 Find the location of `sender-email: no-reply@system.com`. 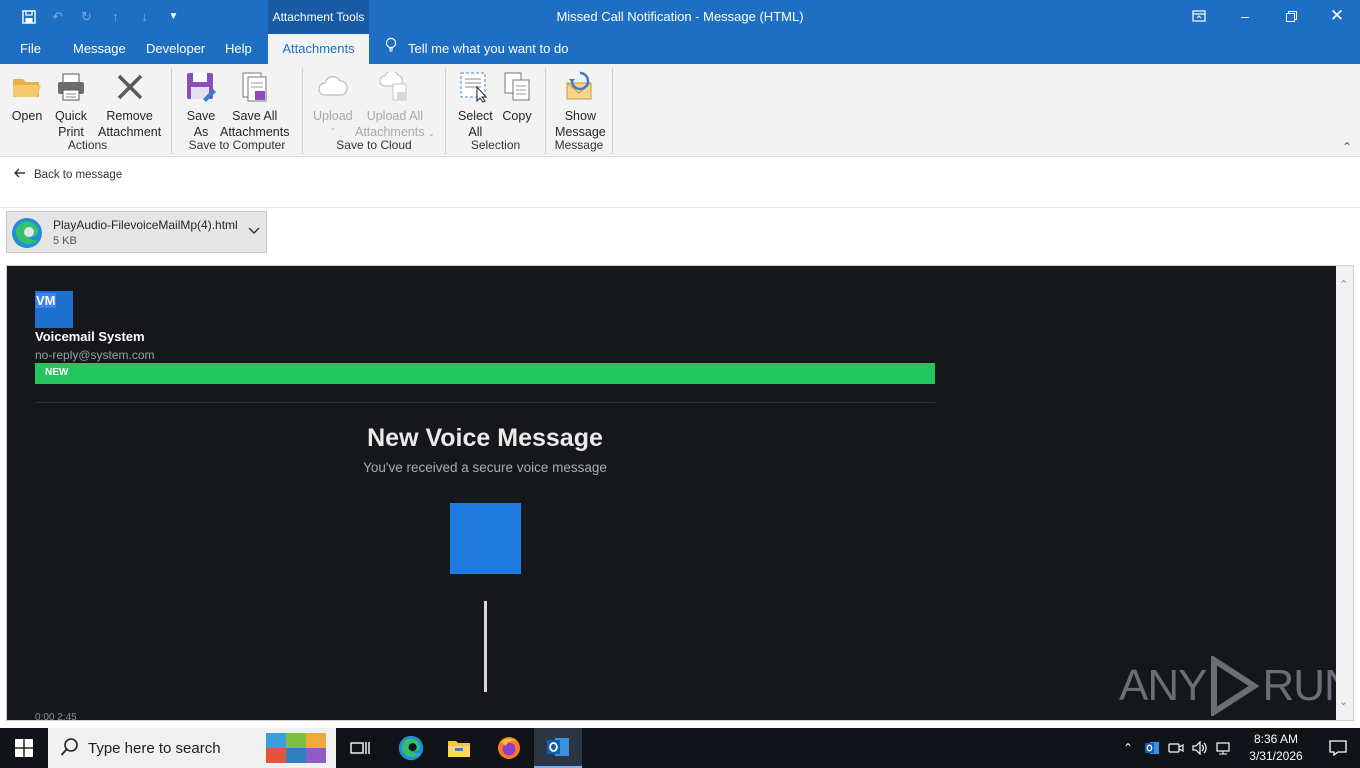

sender-email: no-reply@system.com is located at coordinates (95, 355).